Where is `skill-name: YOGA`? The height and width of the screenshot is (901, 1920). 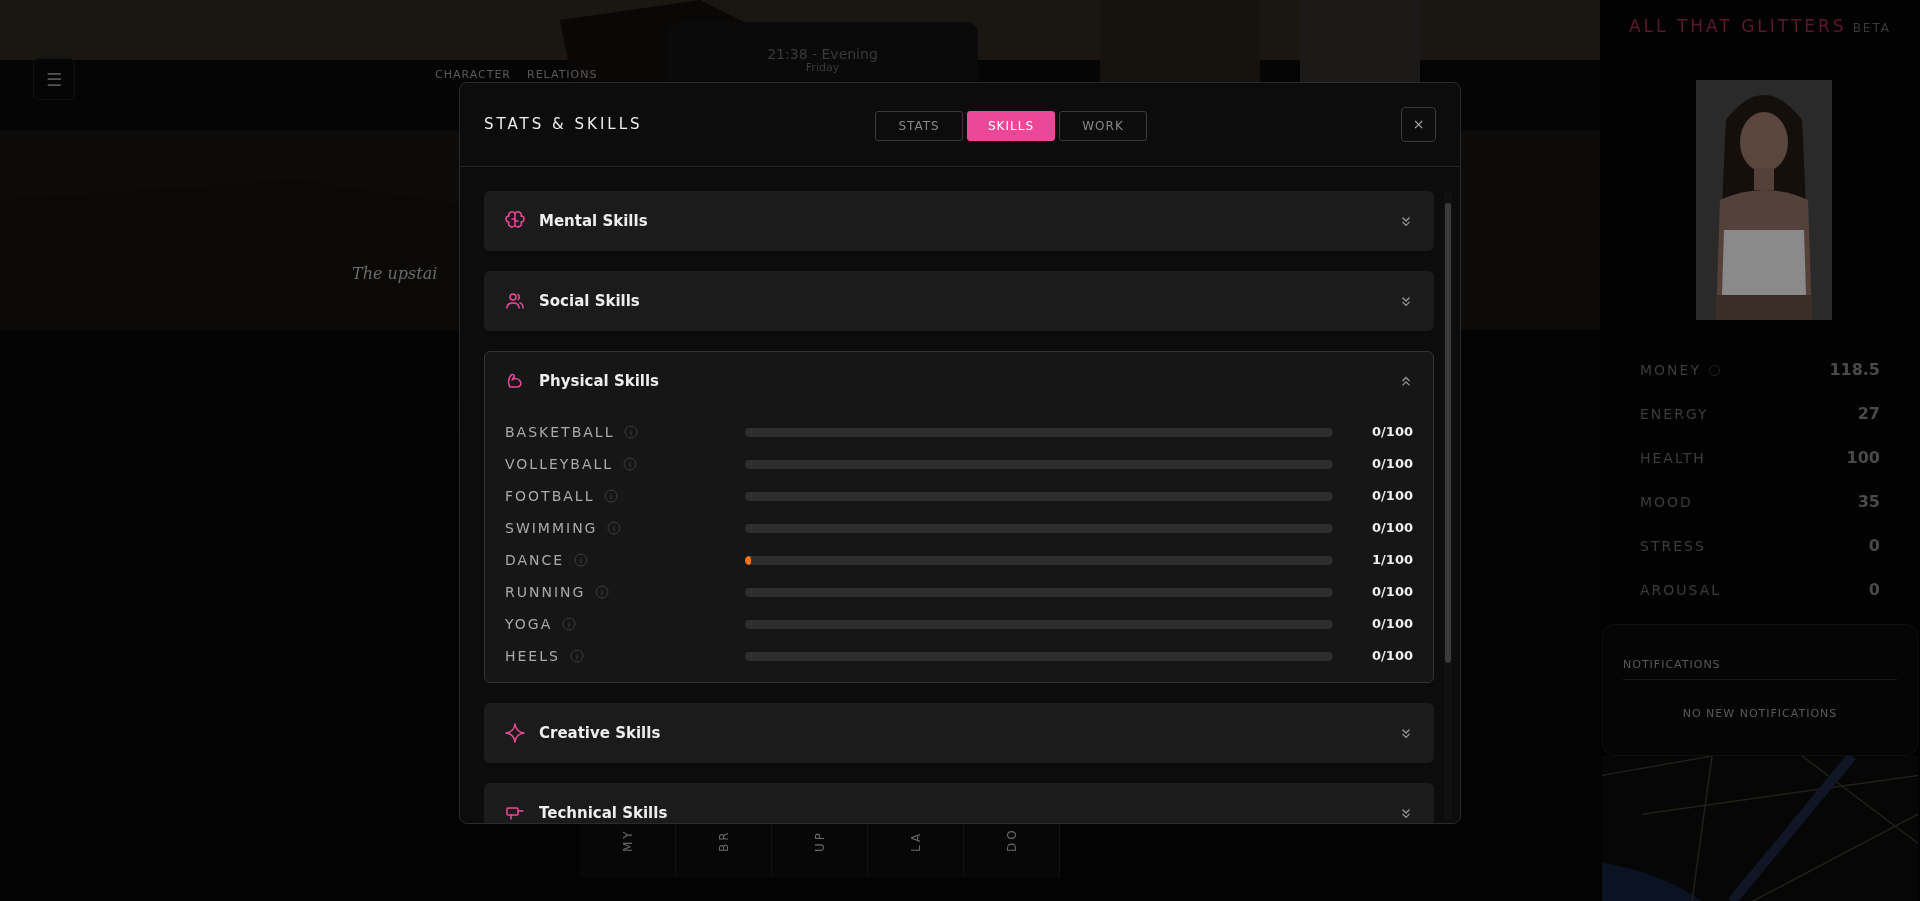
skill-name: YOGA is located at coordinates (529, 624).